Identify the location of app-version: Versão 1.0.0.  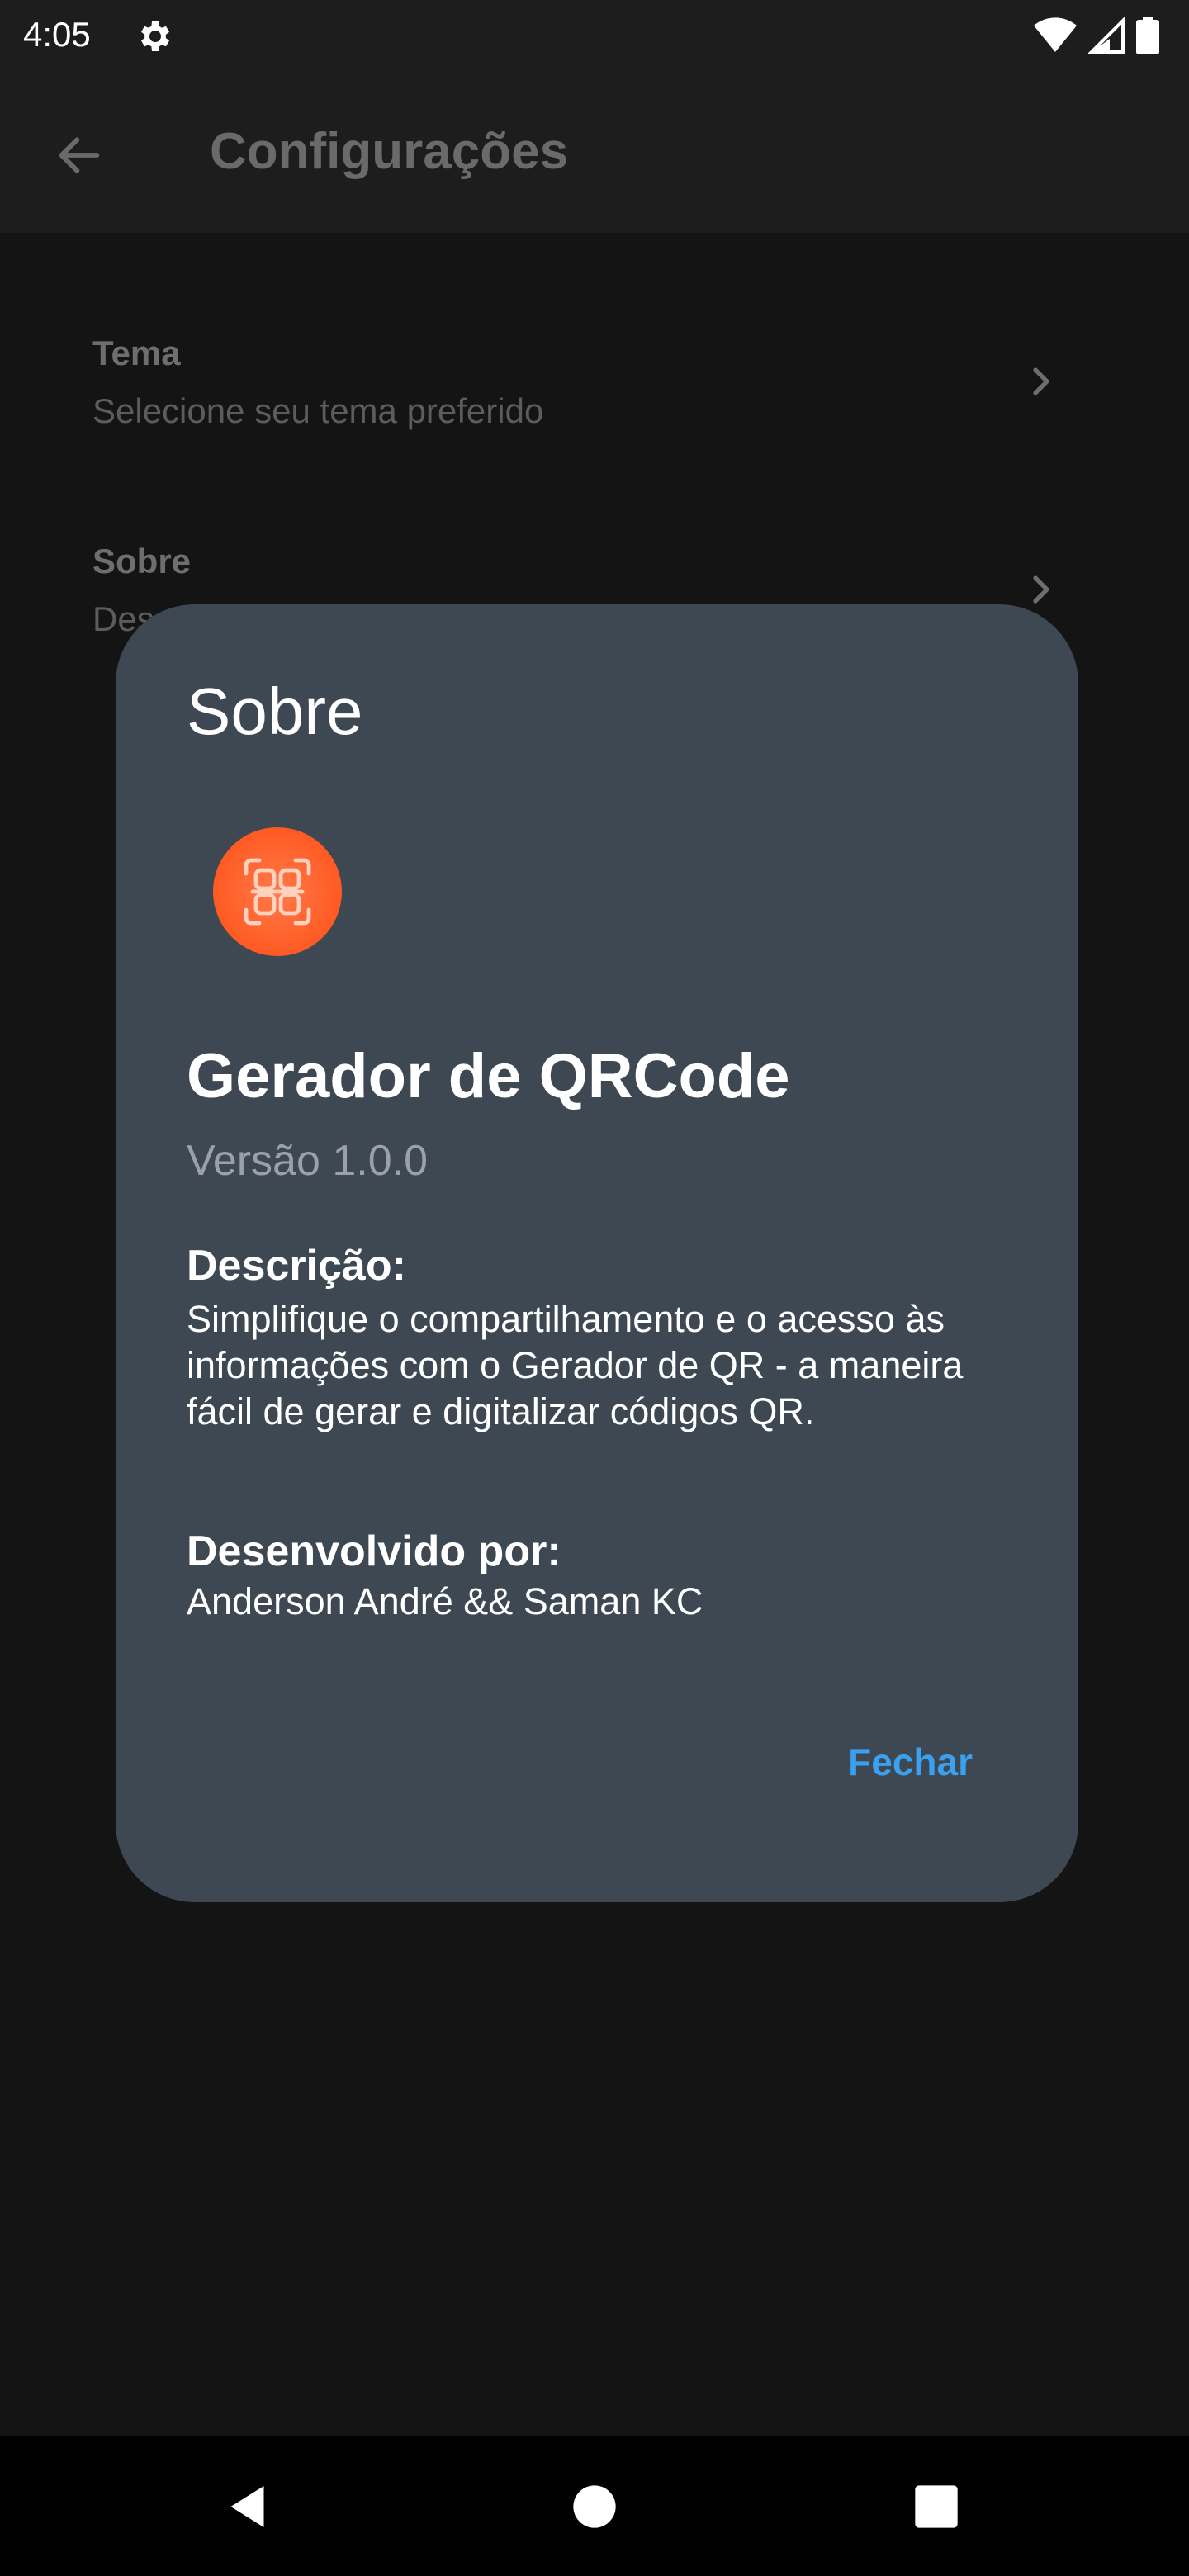
(307, 1161).